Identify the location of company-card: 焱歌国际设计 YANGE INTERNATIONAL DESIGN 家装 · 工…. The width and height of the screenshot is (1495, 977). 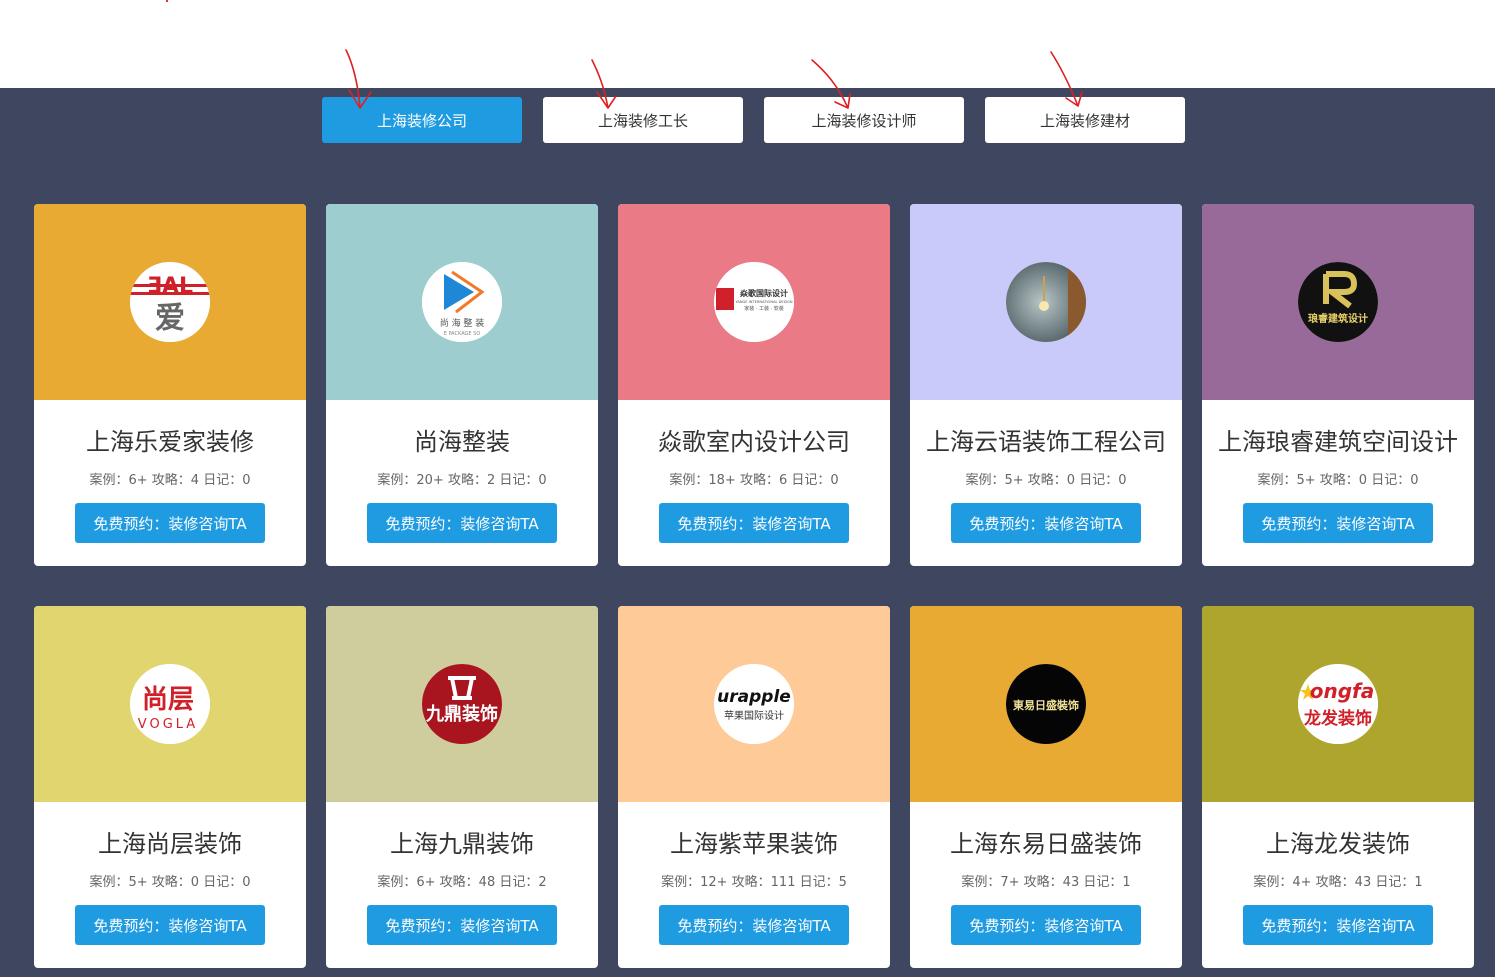
(754, 385).